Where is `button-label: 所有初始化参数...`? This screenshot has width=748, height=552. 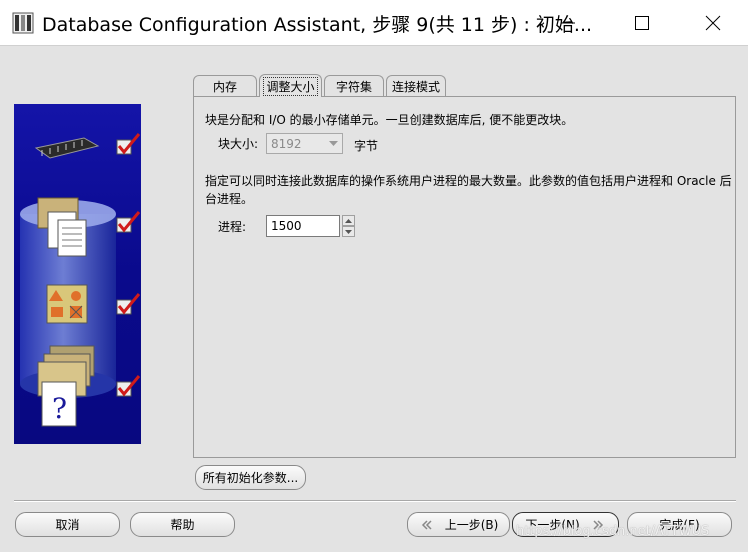 button-label: 所有初始化参数... is located at coordinates (250, 478).